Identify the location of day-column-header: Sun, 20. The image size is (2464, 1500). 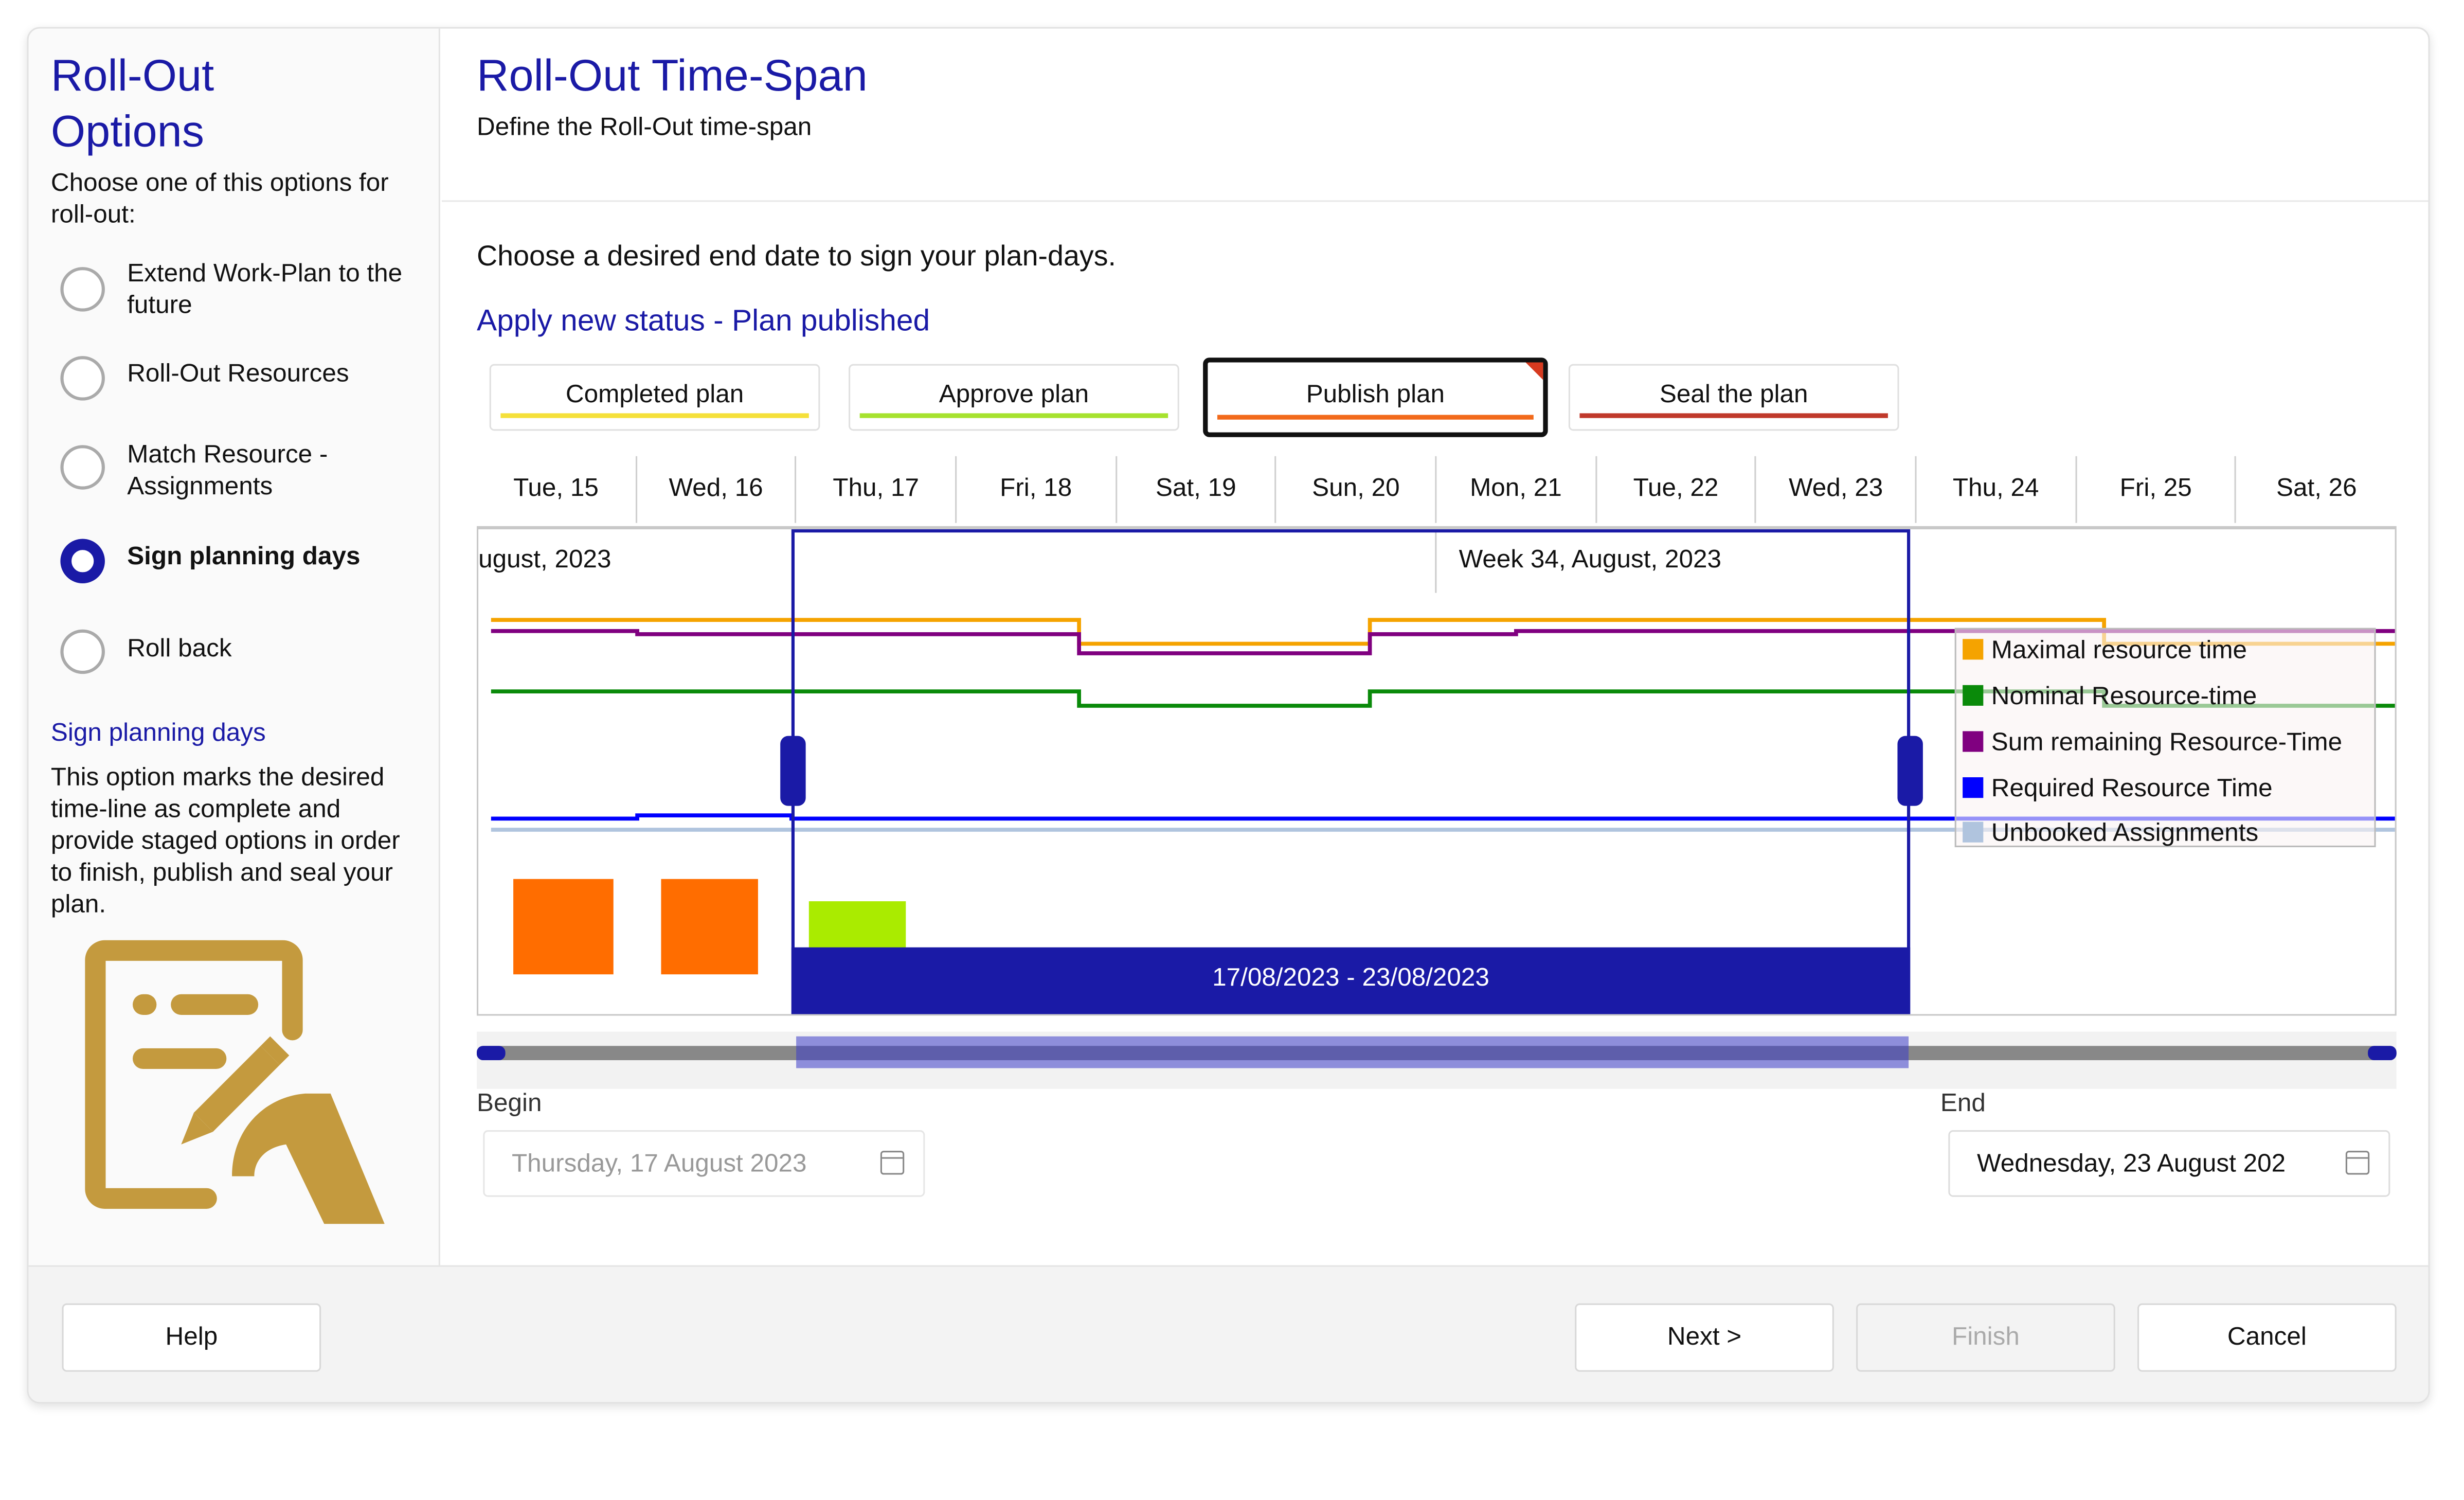
(1356, 489).